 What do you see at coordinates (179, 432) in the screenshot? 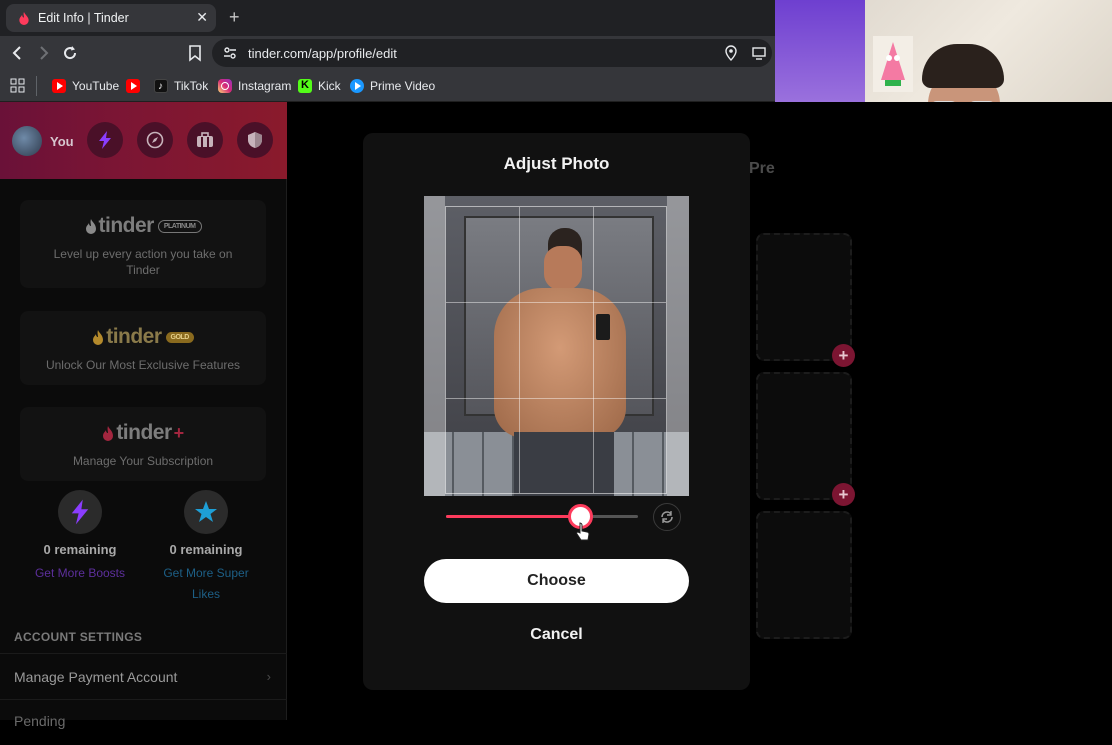
I see `tier-badge: +` at bounding box center [179, 432].